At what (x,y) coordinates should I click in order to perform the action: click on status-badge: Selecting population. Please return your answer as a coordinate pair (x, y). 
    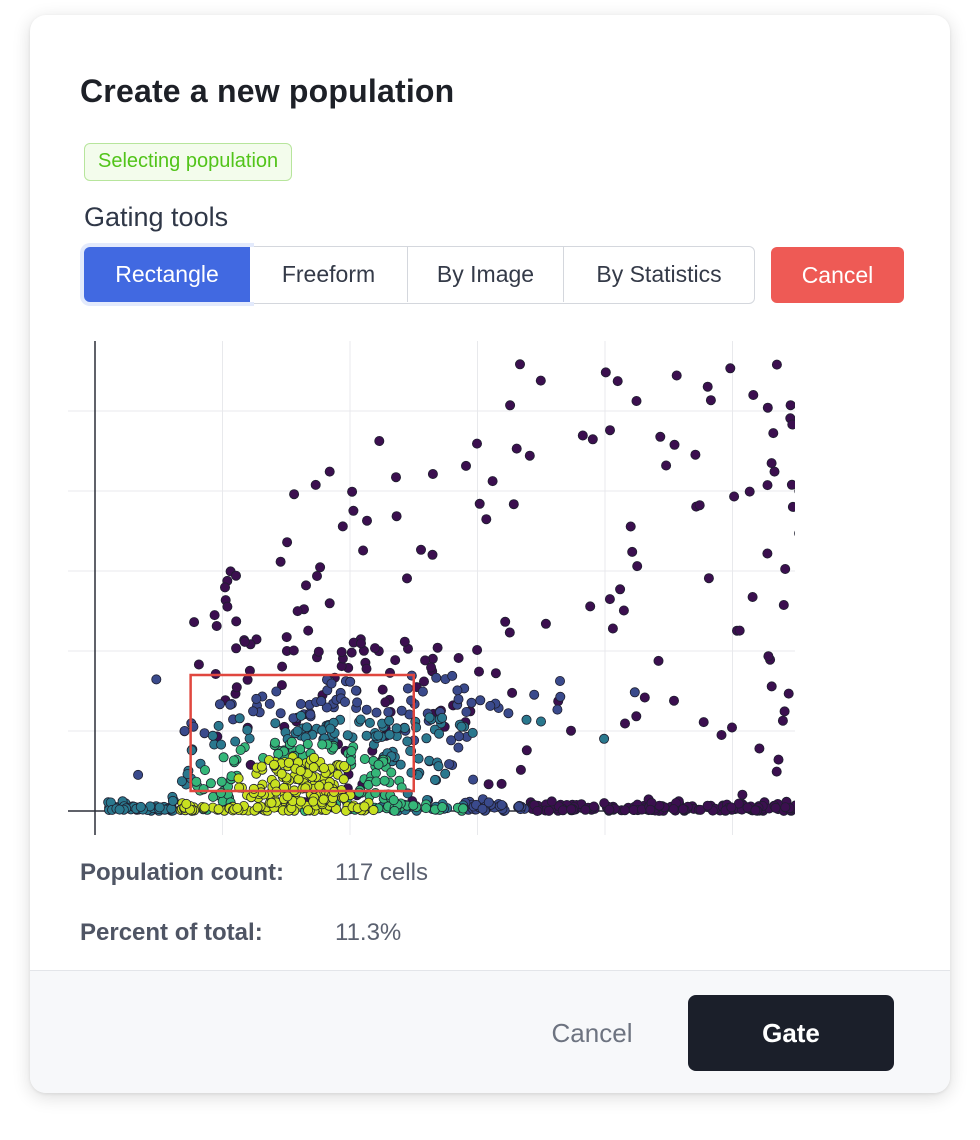
    Looking at the image, I should click on (188, 162).